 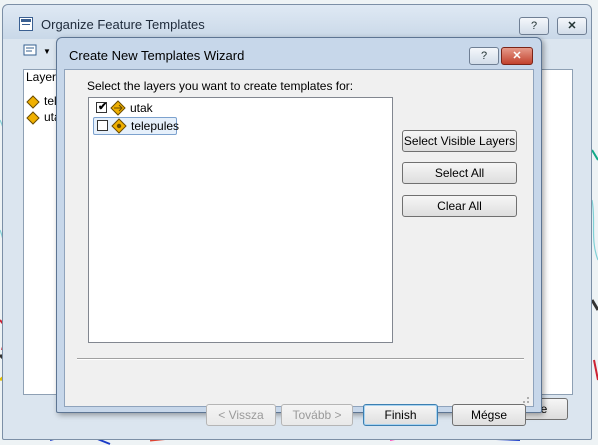 What do you see at coordinates (300, 359) in the screenshot?
I see `footer-separator` at bounding box center [300, 359].